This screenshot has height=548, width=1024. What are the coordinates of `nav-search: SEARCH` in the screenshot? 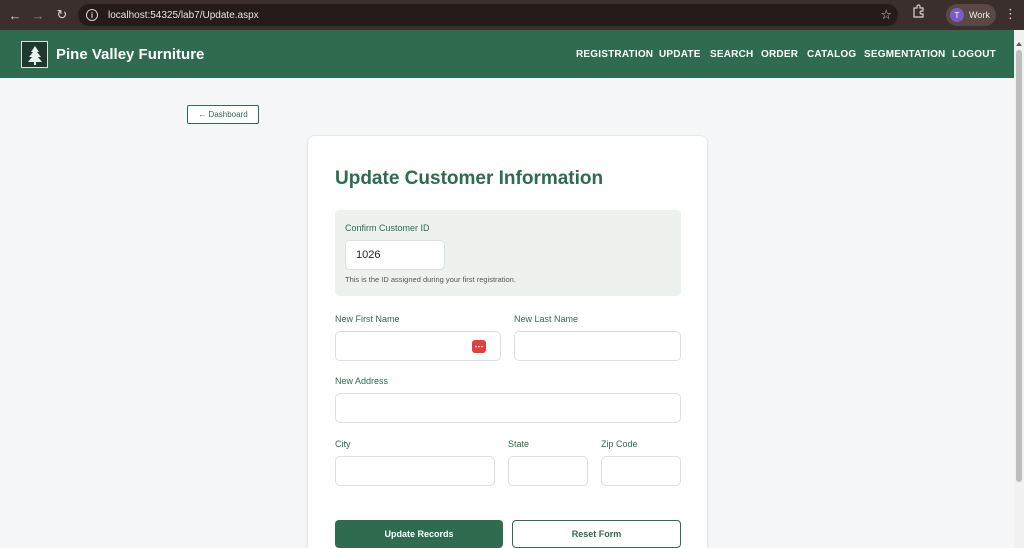 It's located at (731, 54).